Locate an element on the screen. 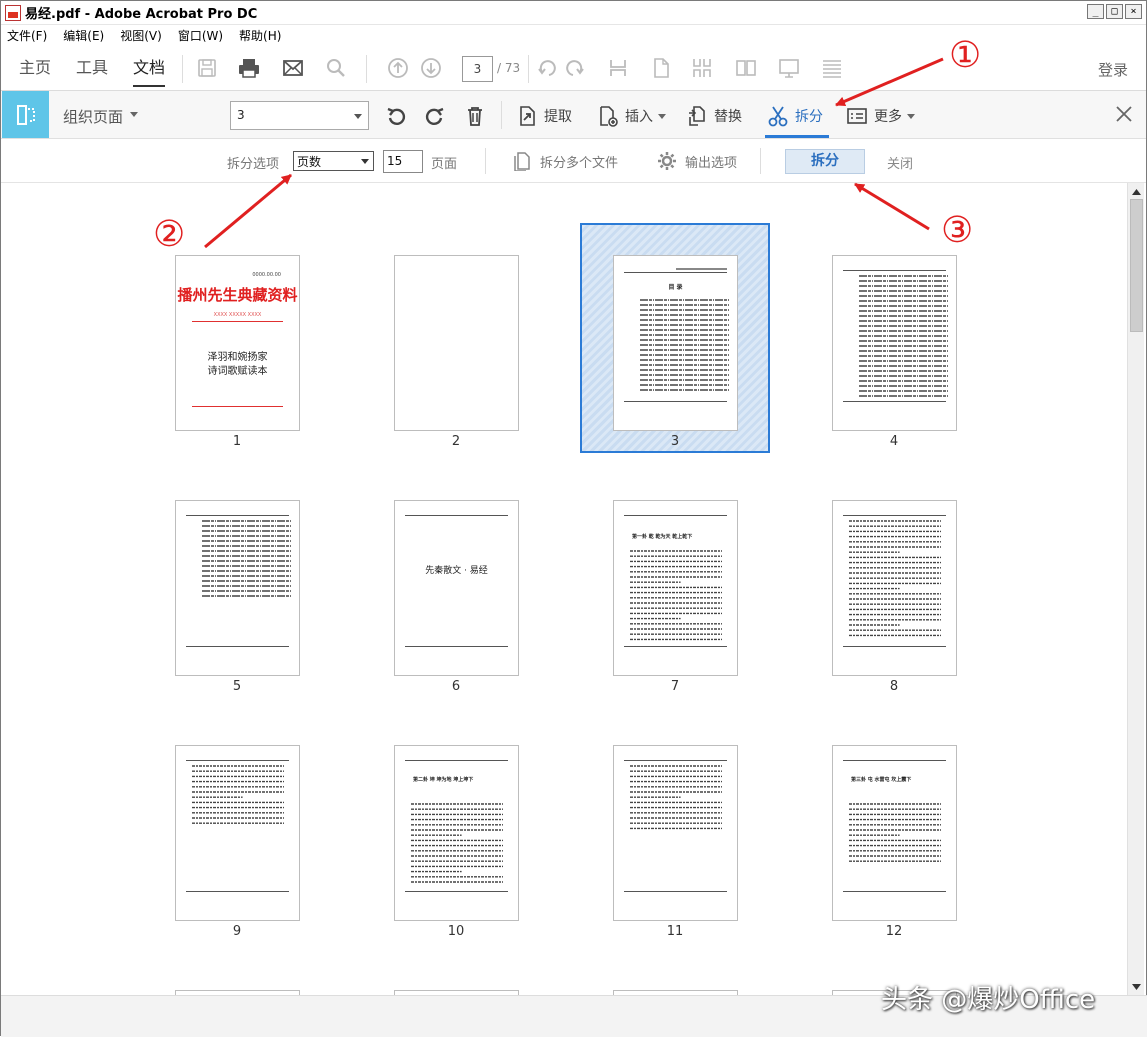 Image resolution: width=1147 pixels, height=1037 pixels. maximize-button: □ is located at coordinates (1114, 11).